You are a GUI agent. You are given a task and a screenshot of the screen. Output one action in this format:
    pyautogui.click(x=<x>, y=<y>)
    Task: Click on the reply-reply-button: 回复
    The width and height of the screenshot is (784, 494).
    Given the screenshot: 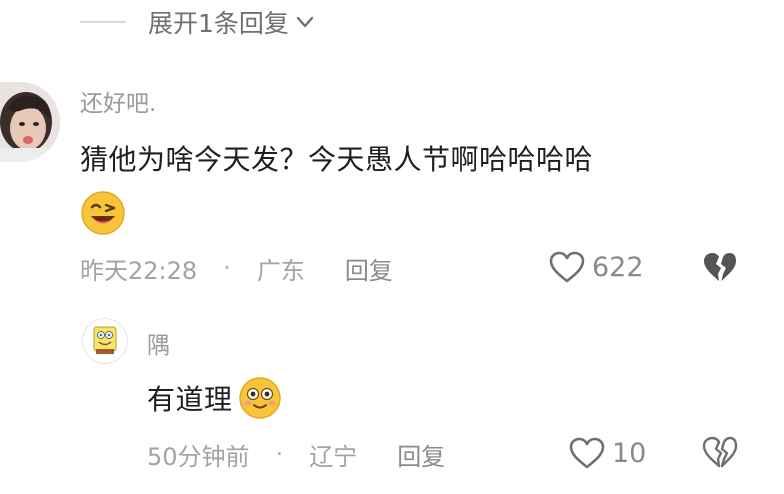 What is the action you would take?
    pyautogui.click(x=421, y=454)
    